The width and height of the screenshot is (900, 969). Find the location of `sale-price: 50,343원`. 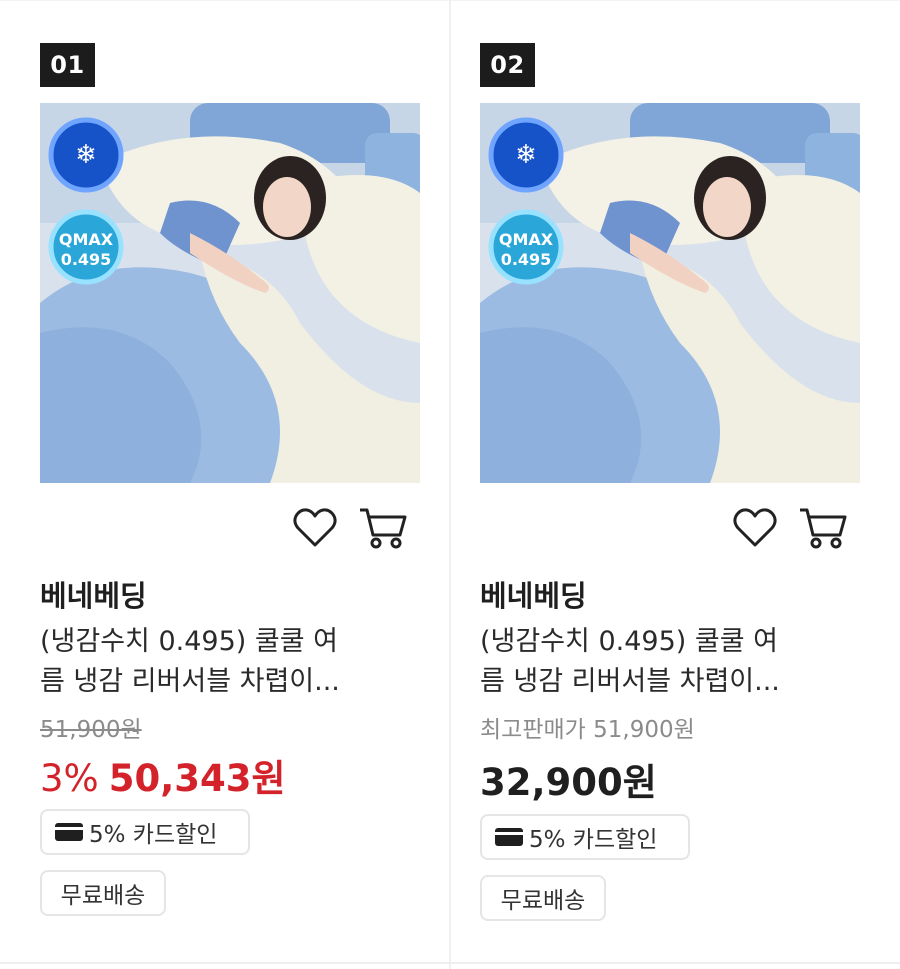

sale-price: 50,343원 is located at coordinates (197, 778).